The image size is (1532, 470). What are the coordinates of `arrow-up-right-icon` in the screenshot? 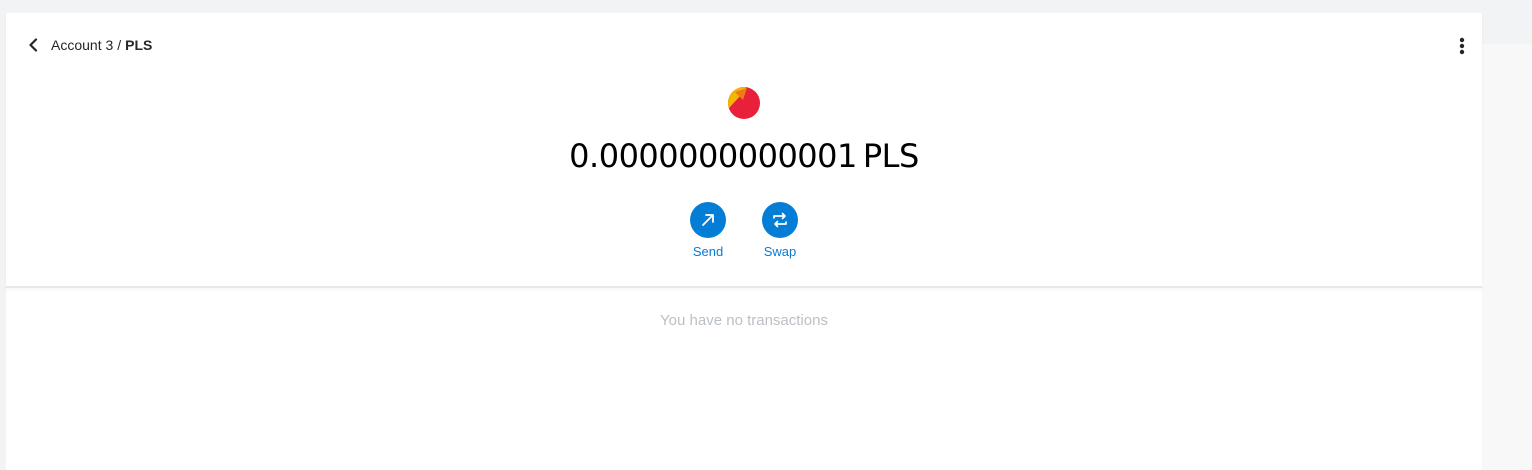 It's located at (708, 220).